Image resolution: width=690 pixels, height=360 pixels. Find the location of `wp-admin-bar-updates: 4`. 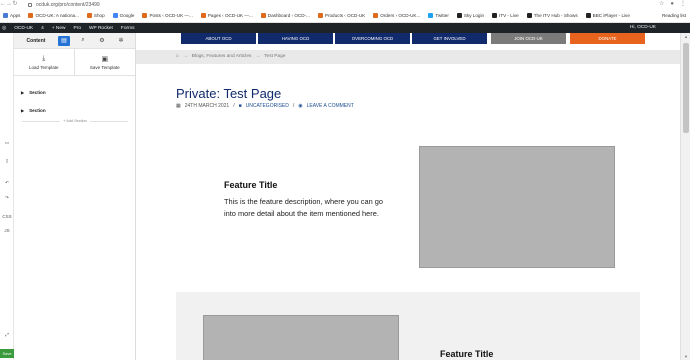

wp-admin-bar-updates: 4 is located at coordinates (42, 28).